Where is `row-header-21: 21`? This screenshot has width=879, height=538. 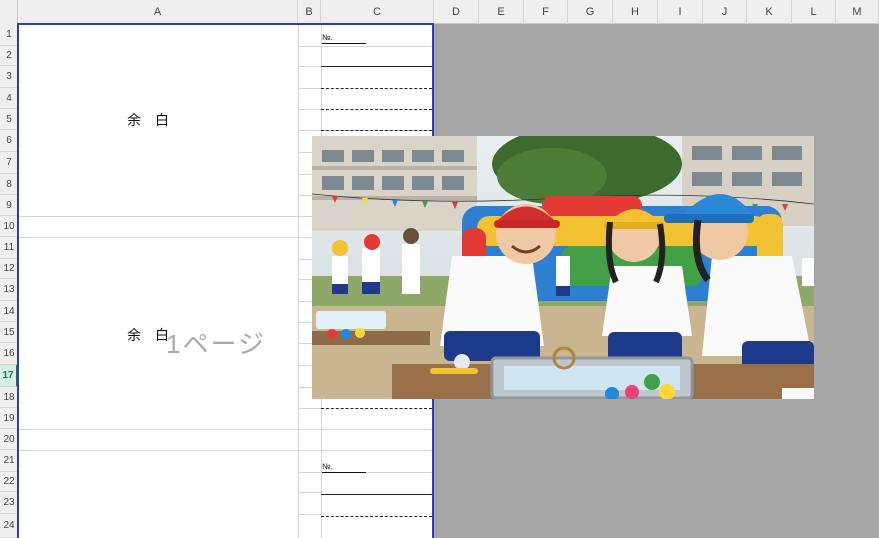
row-header-21: 21 is located at coordinates (9, 461).